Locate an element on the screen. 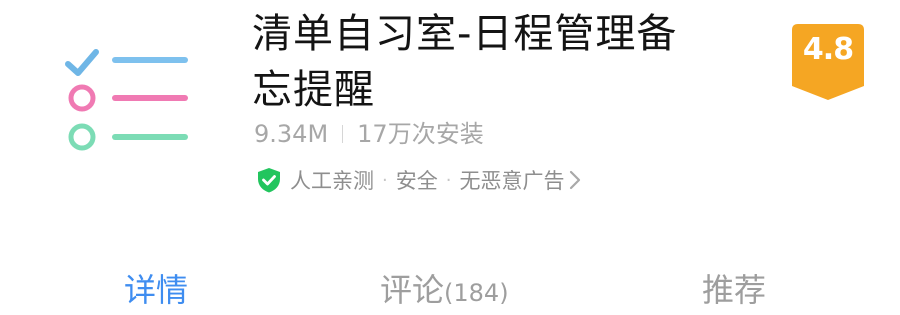  tab-comments: 评论(184) is located at coordinates (444, 290).